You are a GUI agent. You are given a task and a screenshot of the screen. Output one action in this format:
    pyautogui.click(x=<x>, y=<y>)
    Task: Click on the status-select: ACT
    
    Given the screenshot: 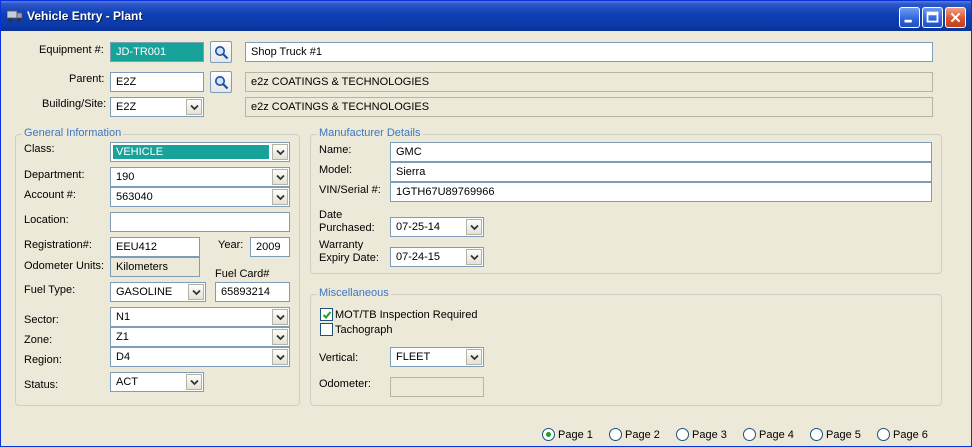 What is the action you would take?
    pyautogui.click(x=157, y=382)
    